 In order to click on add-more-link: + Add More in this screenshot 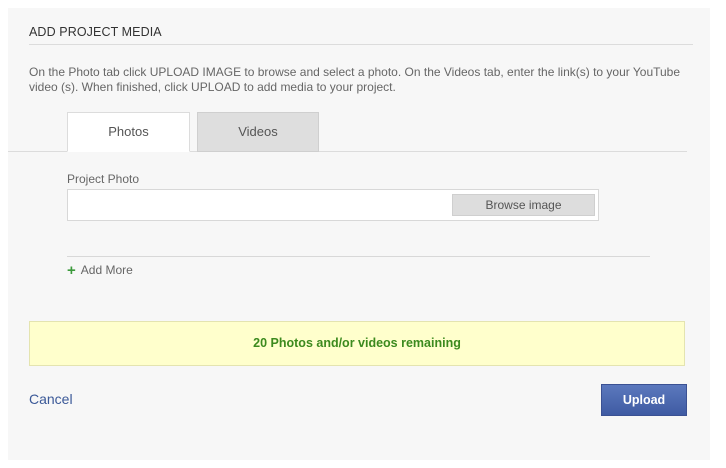, I will do `click(100, 270)`.